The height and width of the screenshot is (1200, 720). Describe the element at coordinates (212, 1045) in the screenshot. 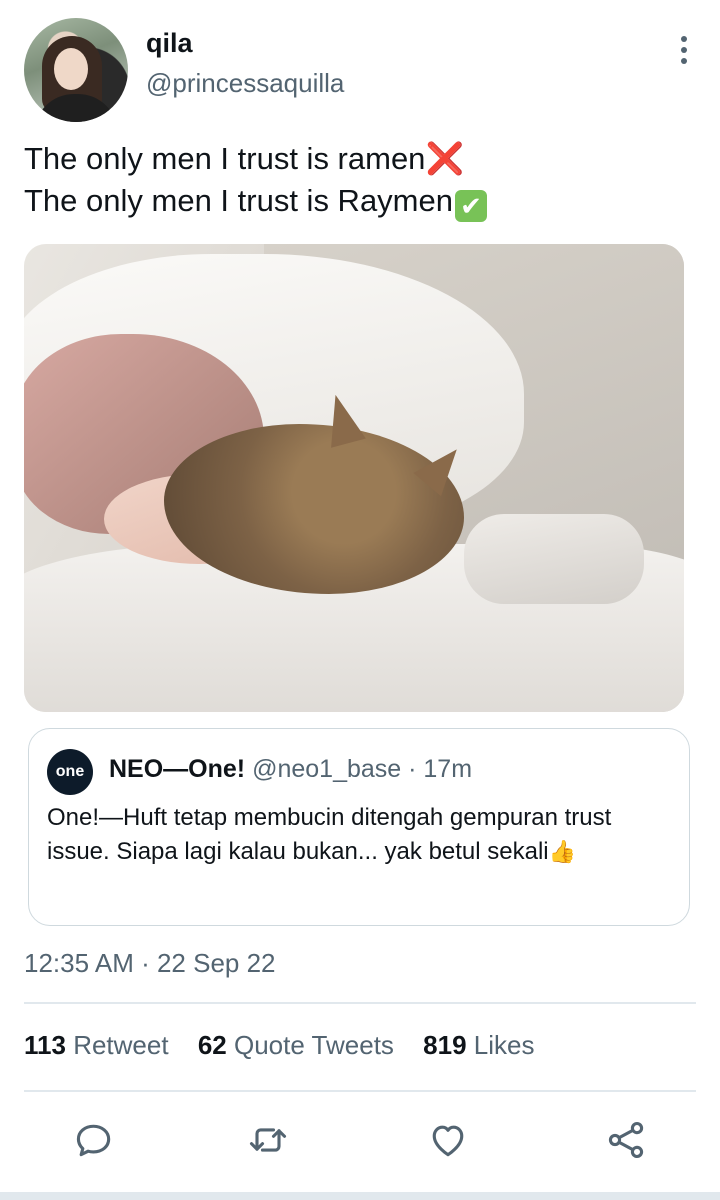

I see `quote-count: 62` at that location.